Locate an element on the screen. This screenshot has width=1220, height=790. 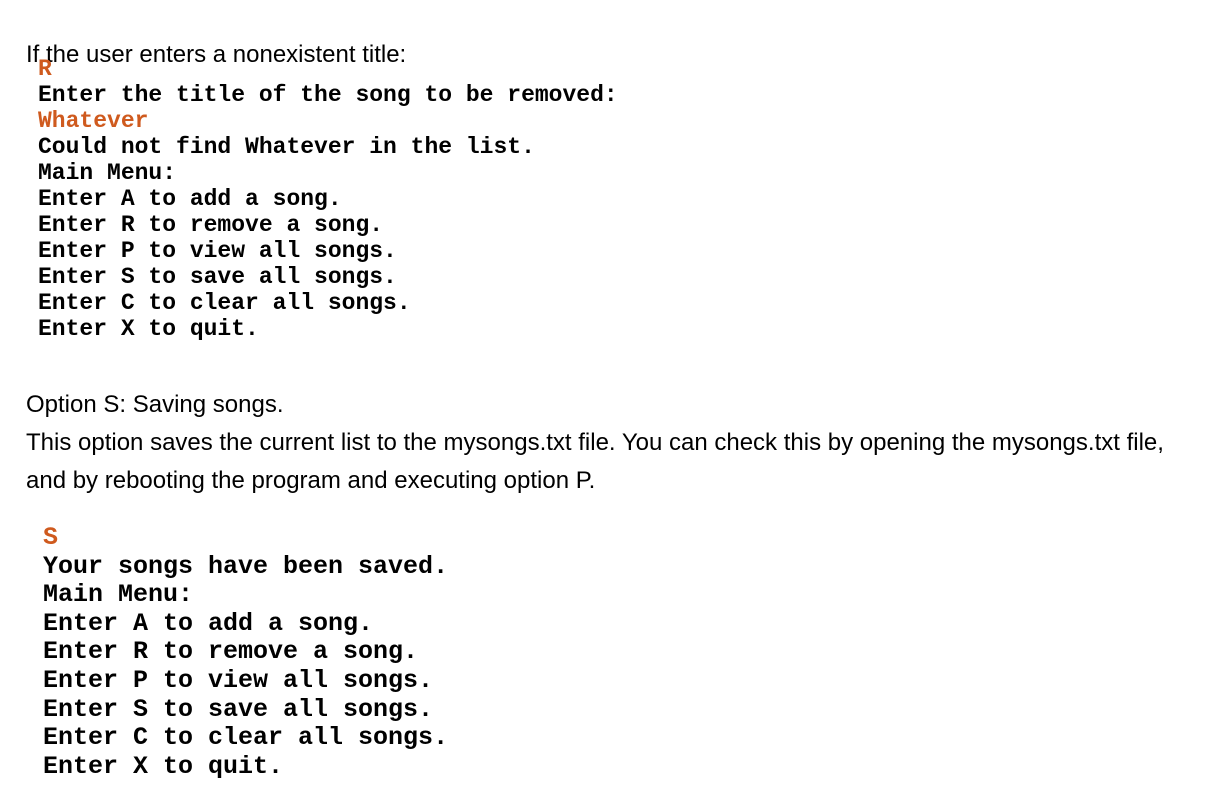
console-output-line: Your songs have been saved. is located at coordinates (246, 566).